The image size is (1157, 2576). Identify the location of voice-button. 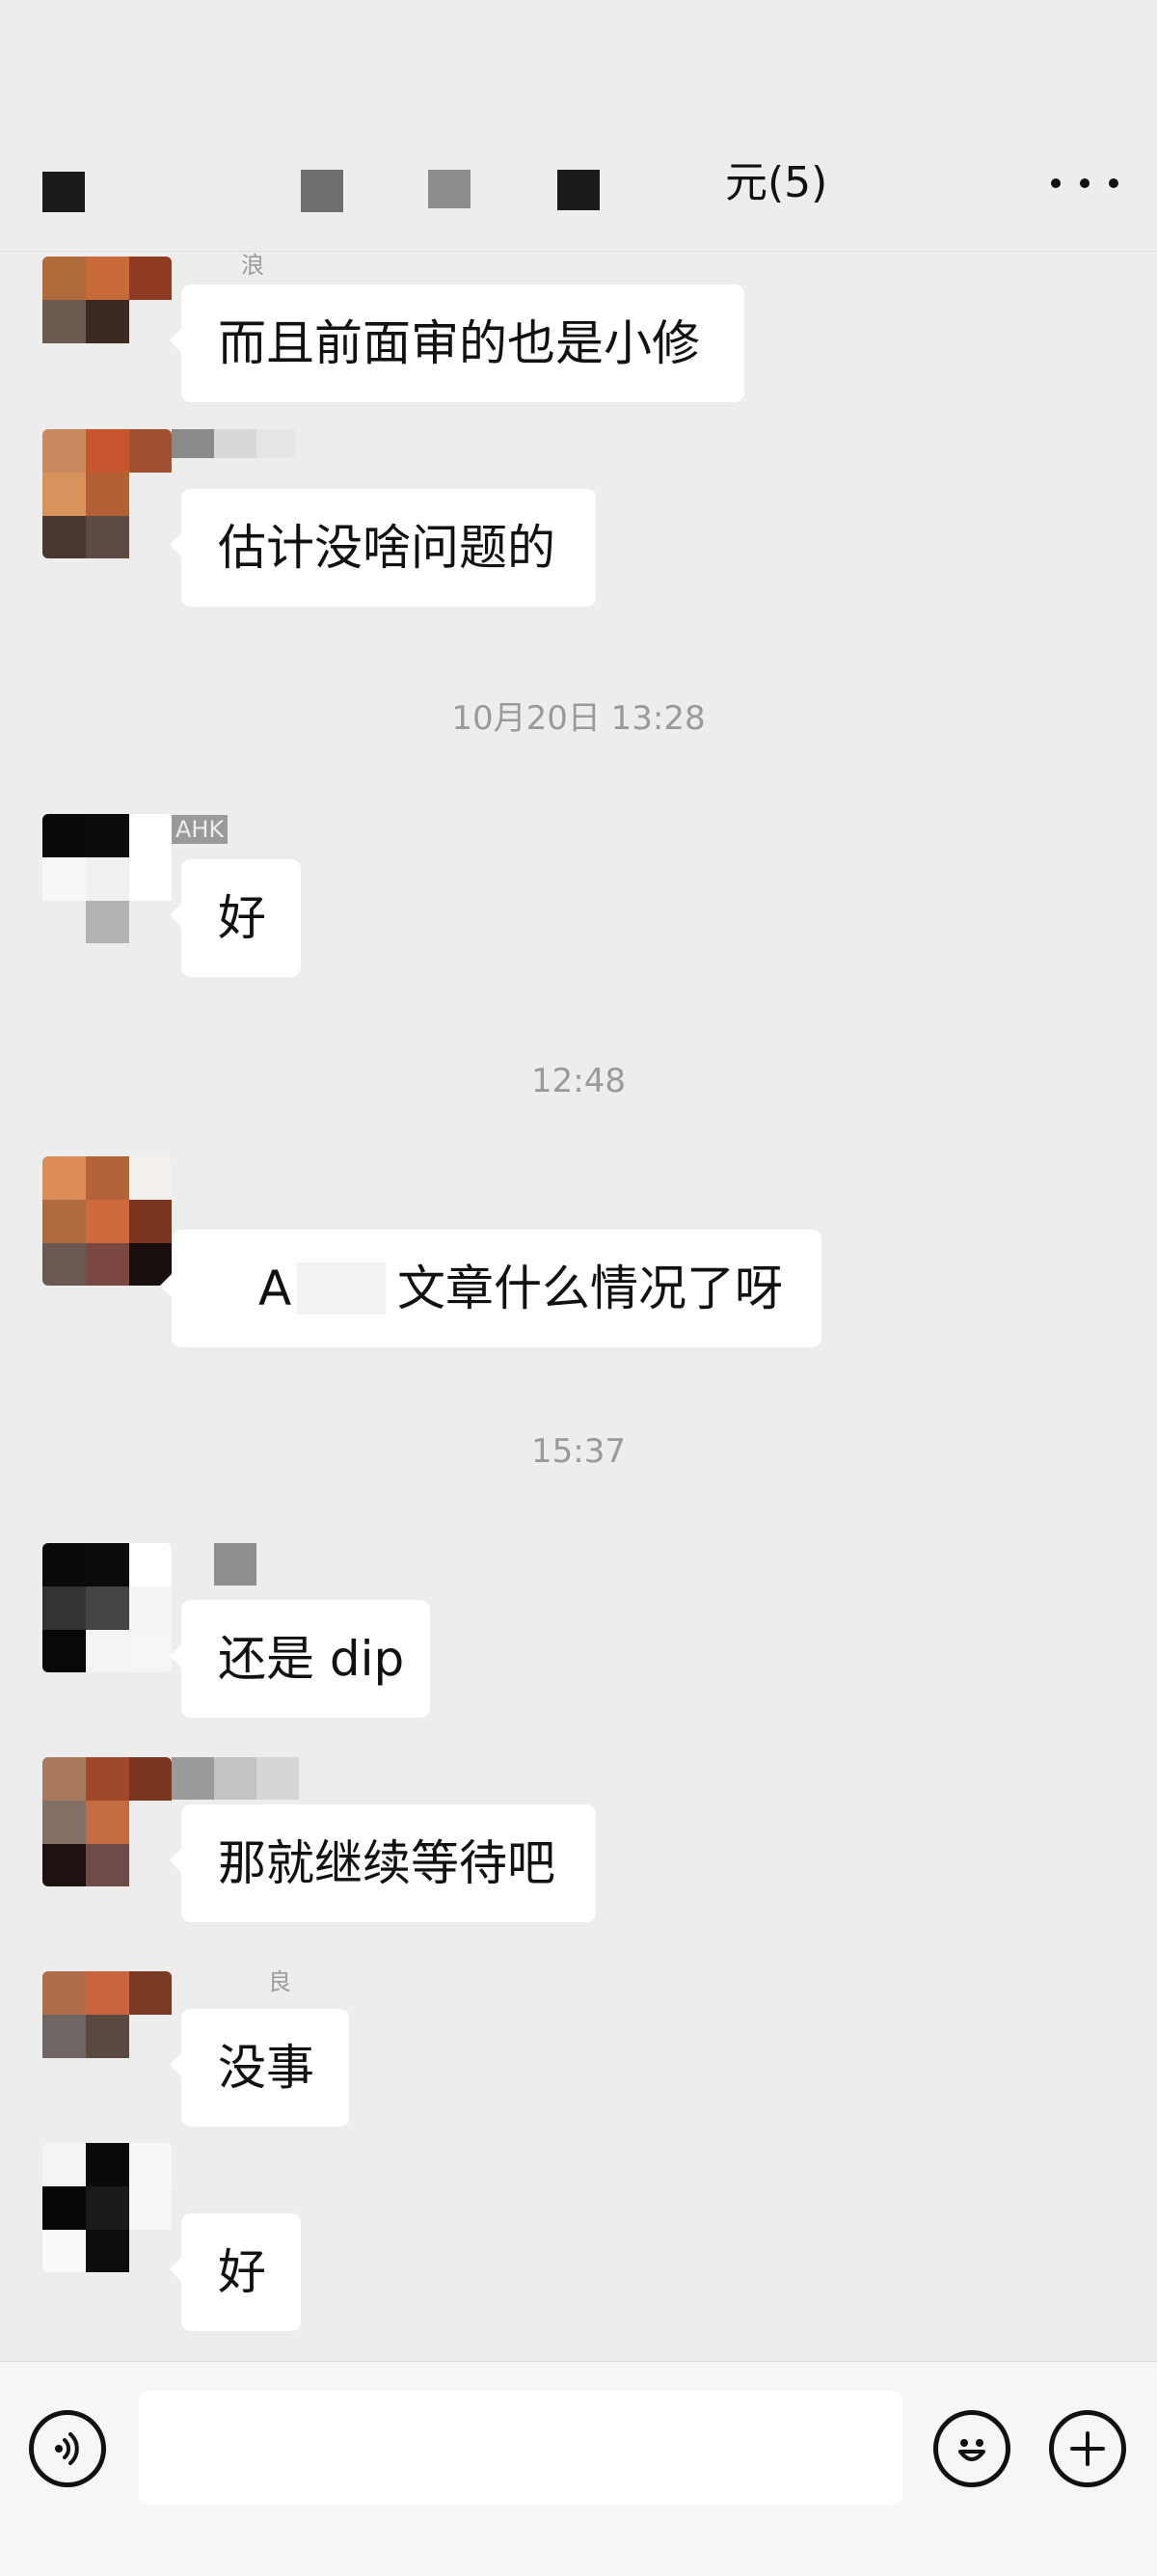
(67, 2448).